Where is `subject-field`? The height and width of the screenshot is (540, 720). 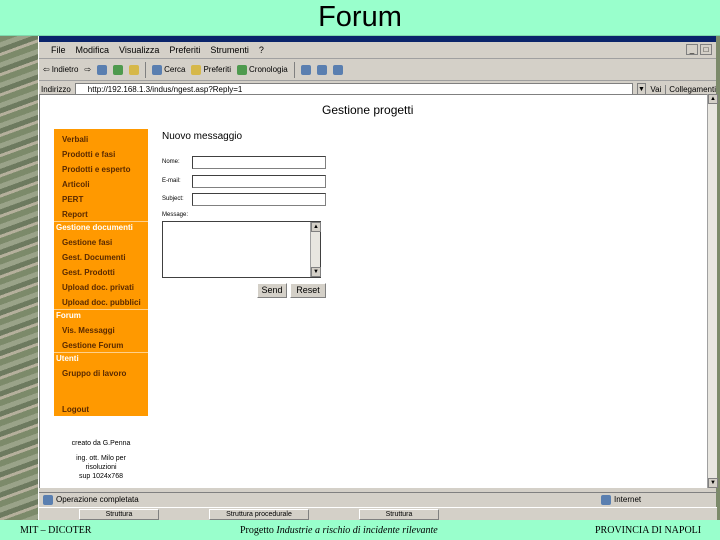 subject-field is located at coordinates (259, 199).